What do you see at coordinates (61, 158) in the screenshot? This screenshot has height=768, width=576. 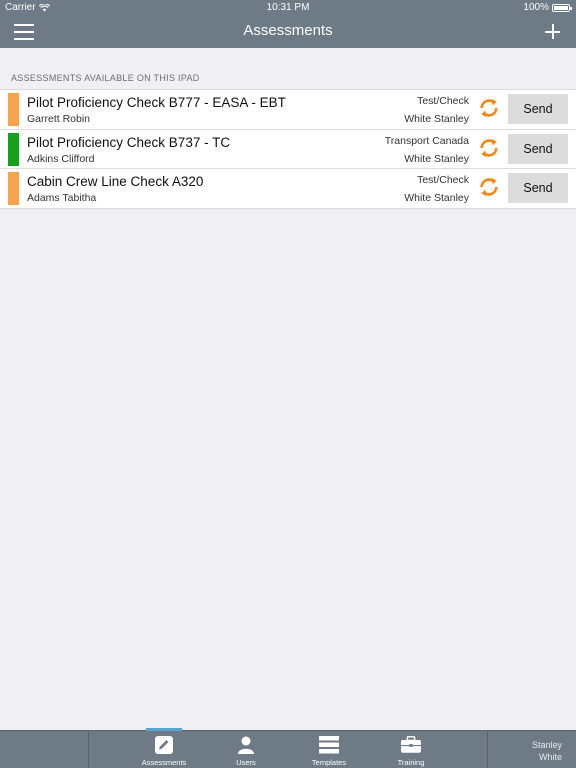 I see `trainee-name: Adkins Clifford` at bounding box center [61, 158].